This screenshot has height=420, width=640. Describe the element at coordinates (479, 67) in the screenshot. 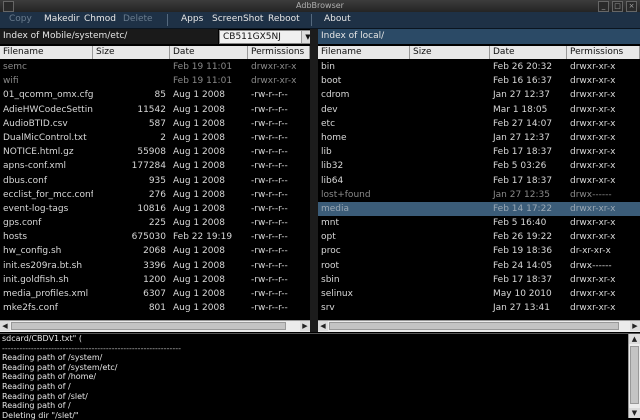

I see `file-row: bin Feb 26 20:32 drwxr-xr-x` at that location.